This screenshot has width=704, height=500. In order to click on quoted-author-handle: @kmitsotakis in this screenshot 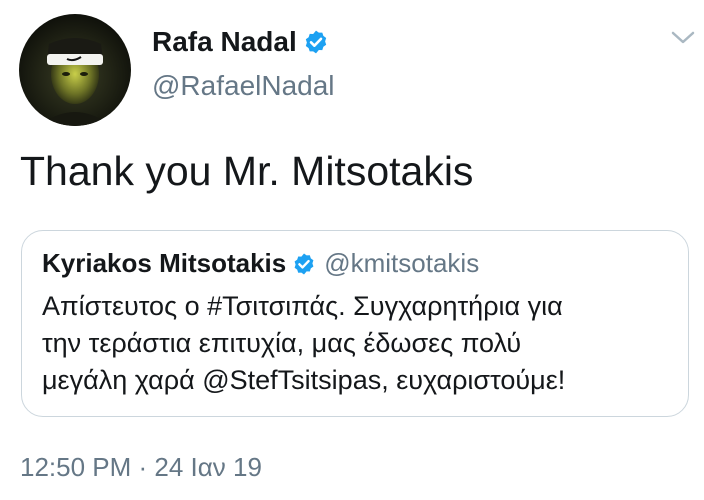, I will do `click(402, 263)`.